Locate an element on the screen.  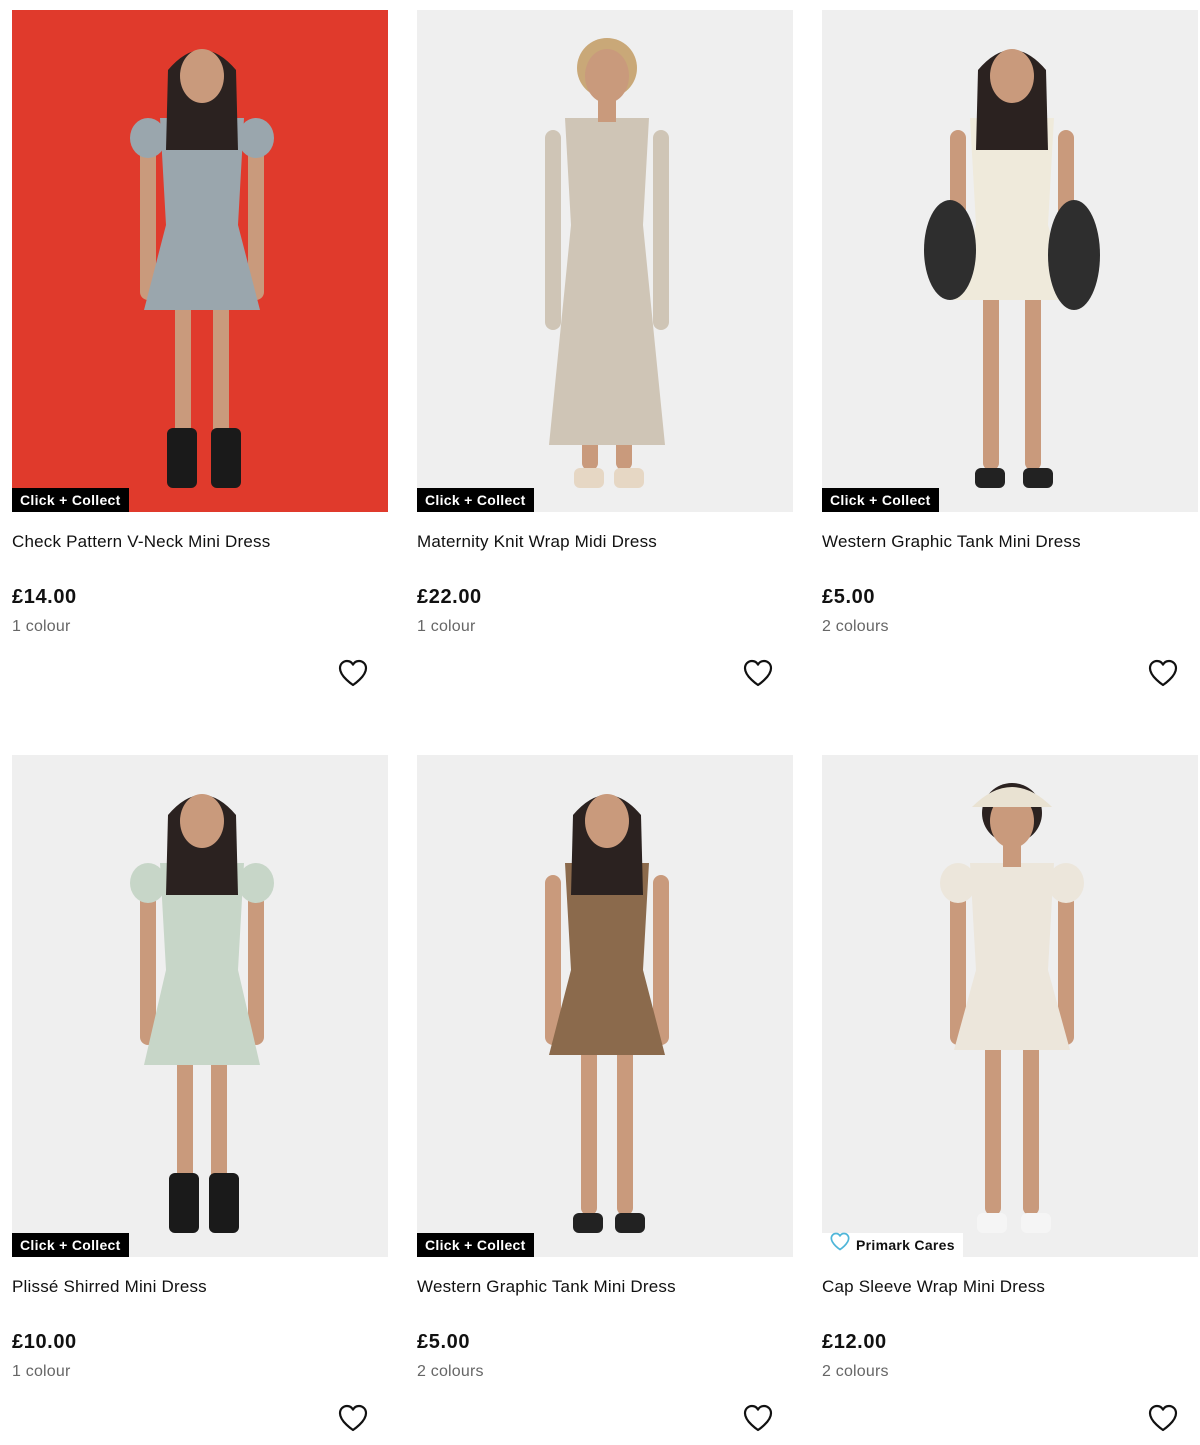
primark-cares-badge: Primark Cares is located at coordinates (892, 1244).